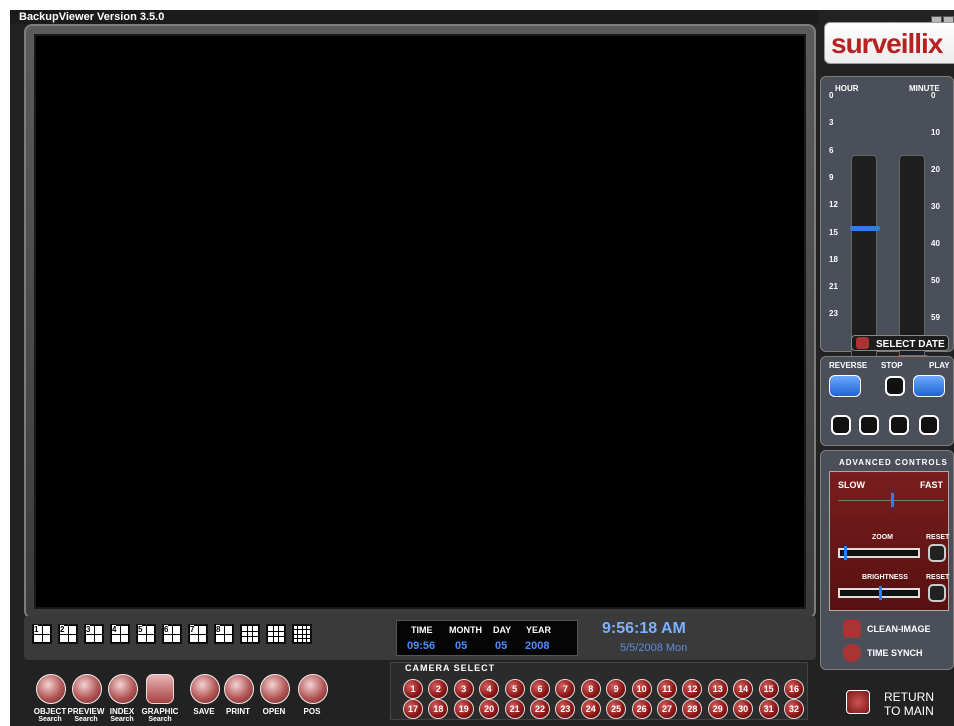 The height and width of the screenshot is (726, 954). What do you see at coordinates (42, 634) in the screenshot?
I see `layout-button-1: 1` at bounding box center [42, 634].